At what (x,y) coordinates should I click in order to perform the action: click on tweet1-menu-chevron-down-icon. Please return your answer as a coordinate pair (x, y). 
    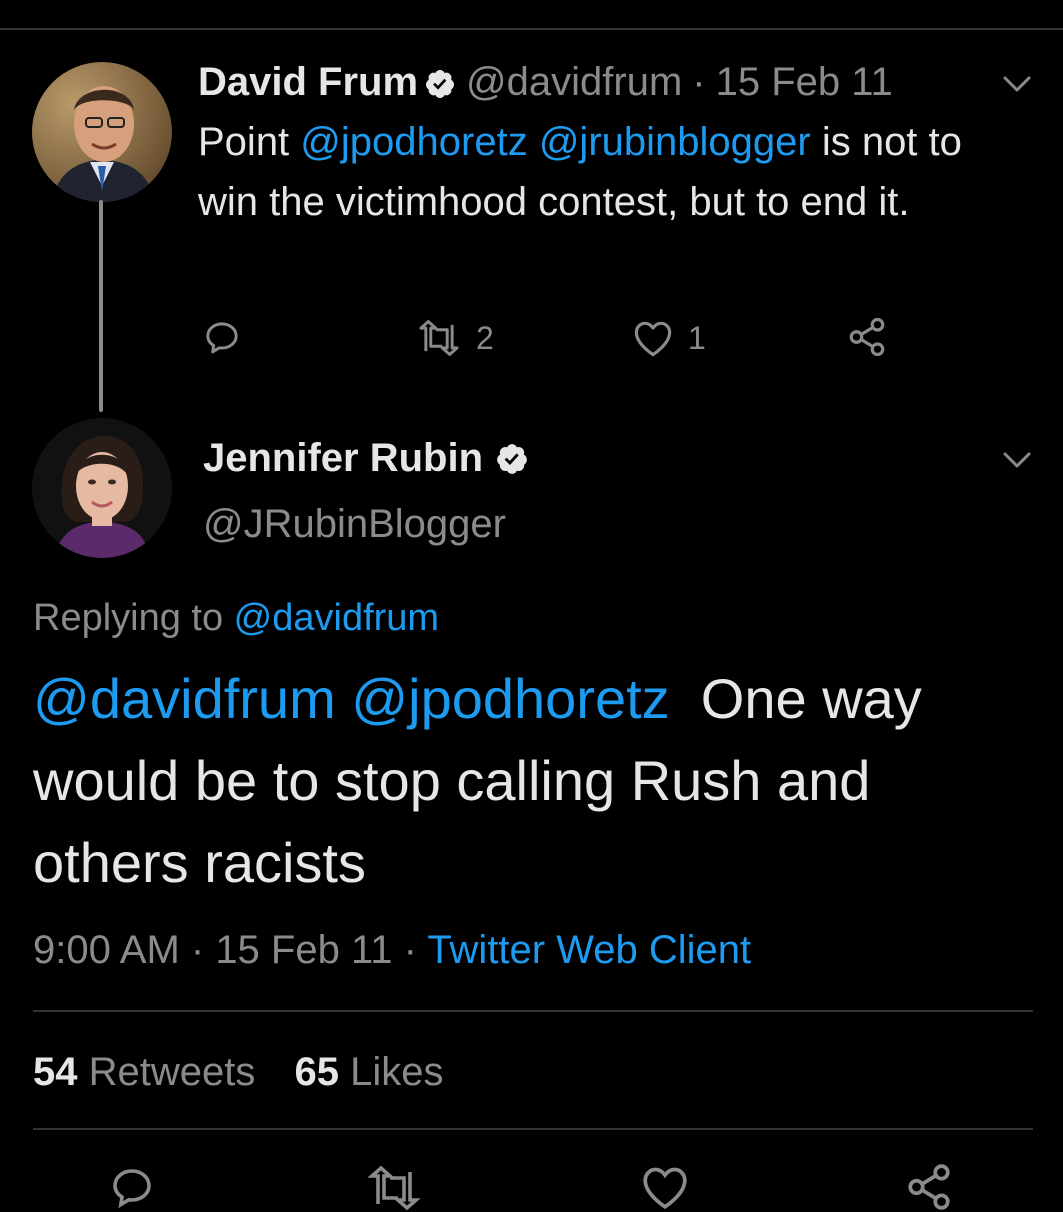
    Looking at the image, I should click on (1017, 86).